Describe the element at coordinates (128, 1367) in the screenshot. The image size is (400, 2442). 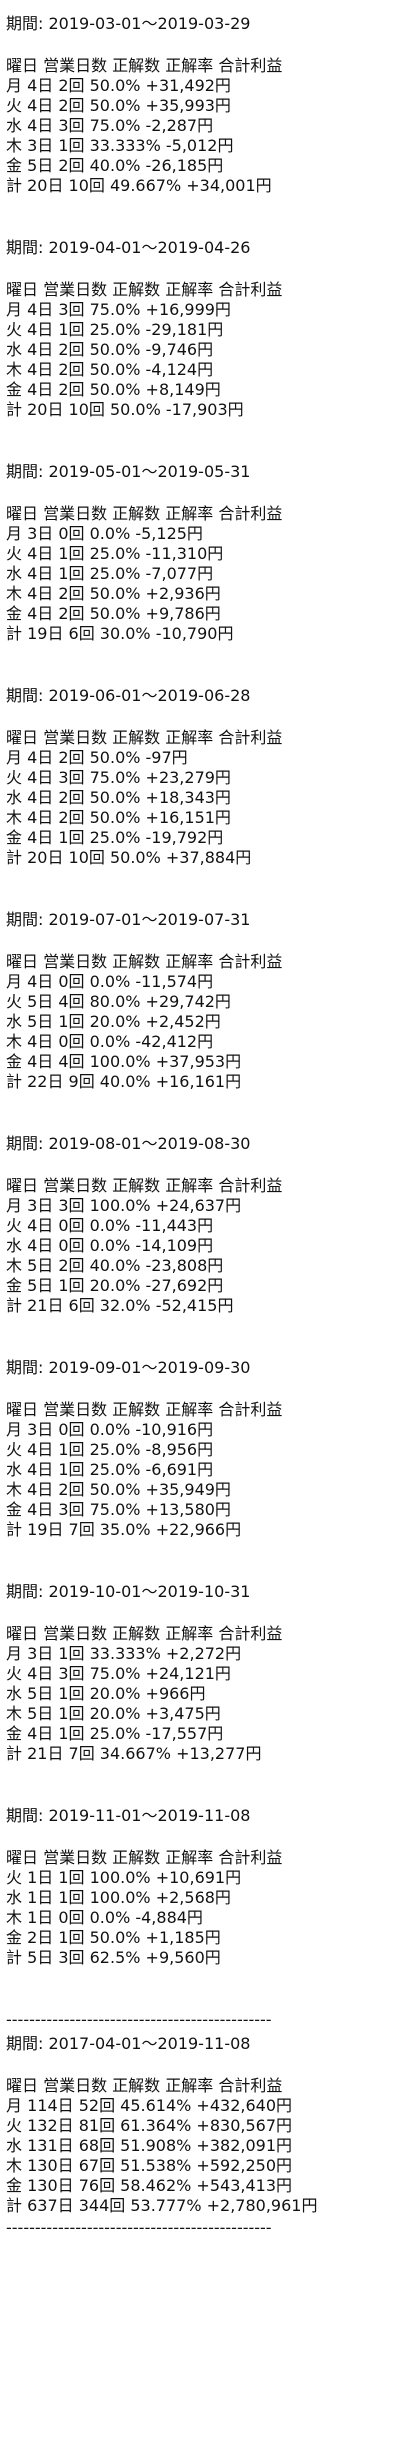
I see `period-label: 期間: 2019-09-01～2019-09-30` at that location.